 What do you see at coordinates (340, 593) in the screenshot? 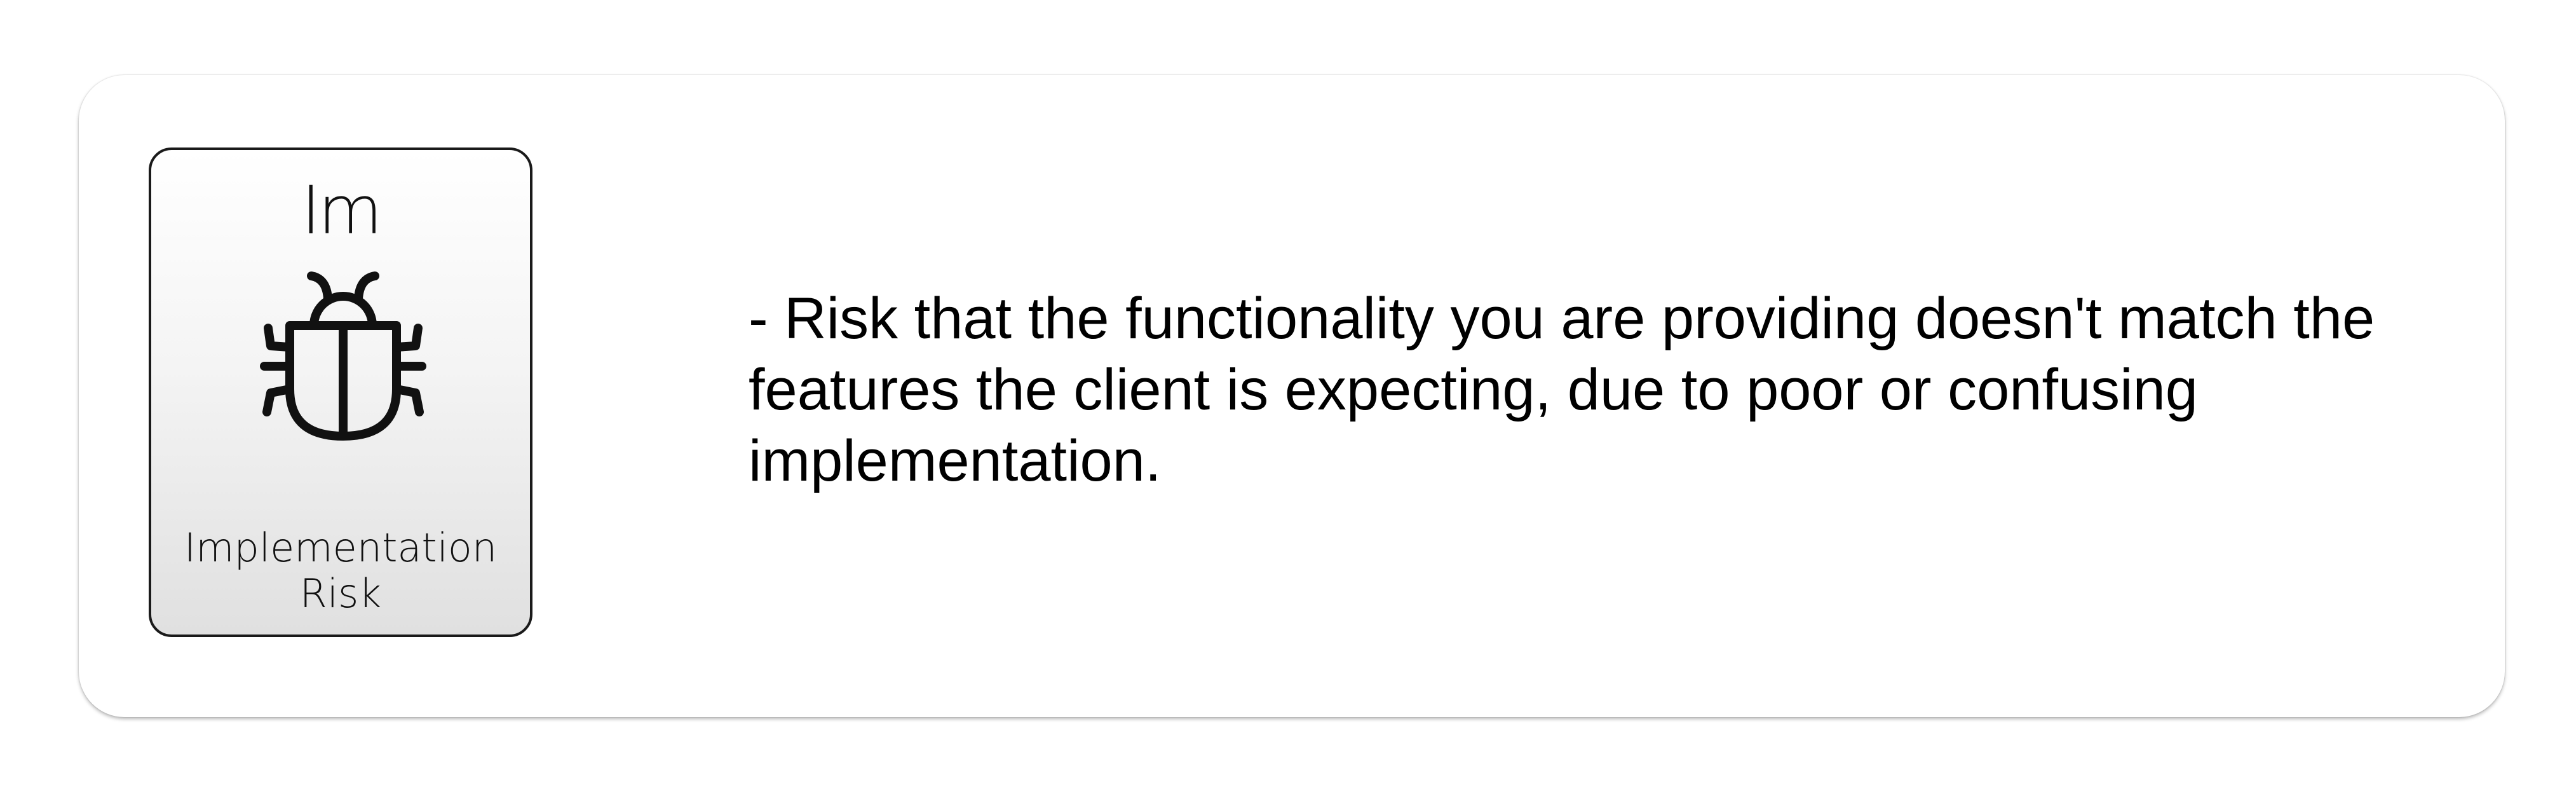
I see `card-name-line-2: Risk` at bounding box center [340, 593].